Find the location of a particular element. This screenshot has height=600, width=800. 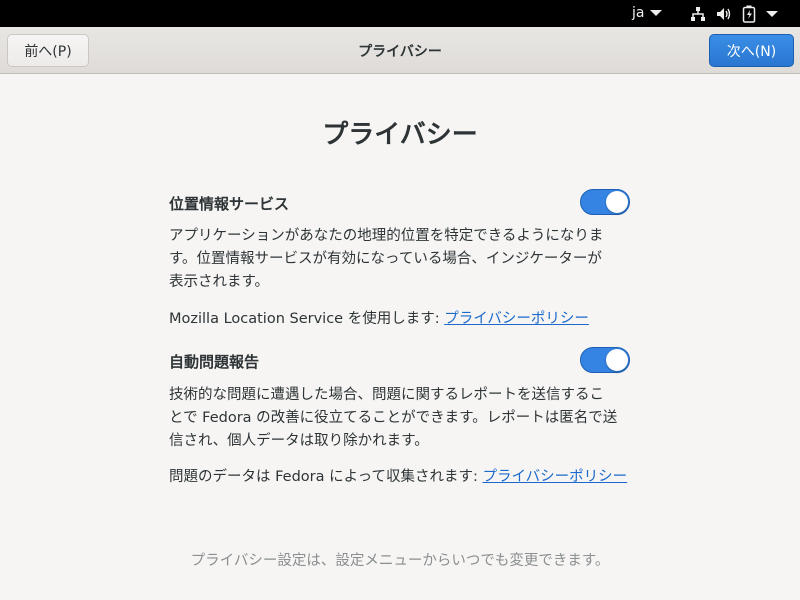

header-bar: 前へ(P) プライバシー 次へ(N) is located at coordinates (400, 50).